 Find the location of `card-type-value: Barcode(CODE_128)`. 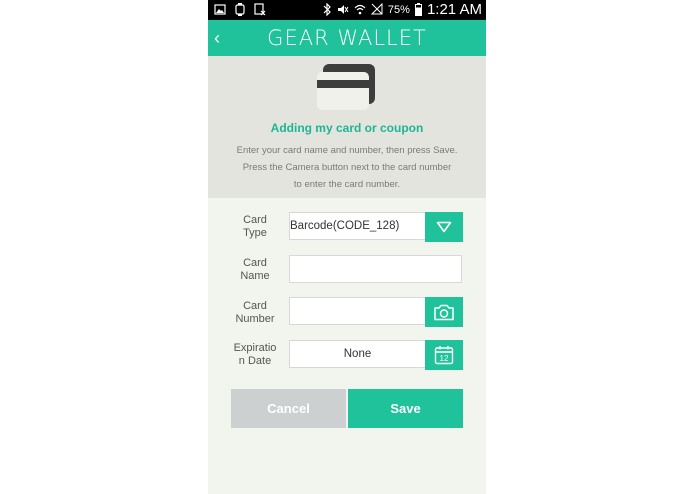

card-type-value: Barcode(CODE_128) is located at coordinates (345, 226).